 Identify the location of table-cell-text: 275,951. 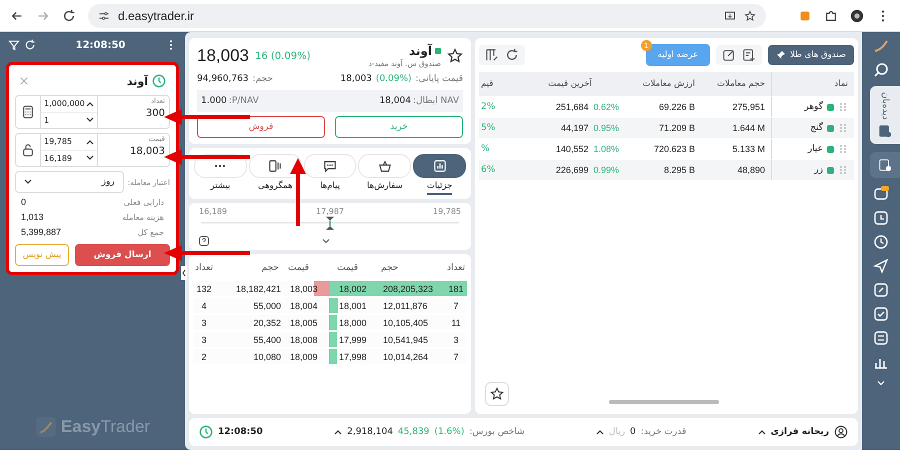
(748, 107).